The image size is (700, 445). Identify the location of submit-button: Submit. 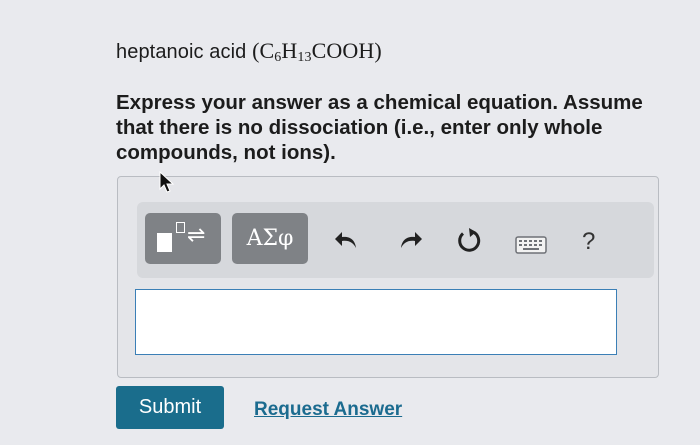
(170, 407).